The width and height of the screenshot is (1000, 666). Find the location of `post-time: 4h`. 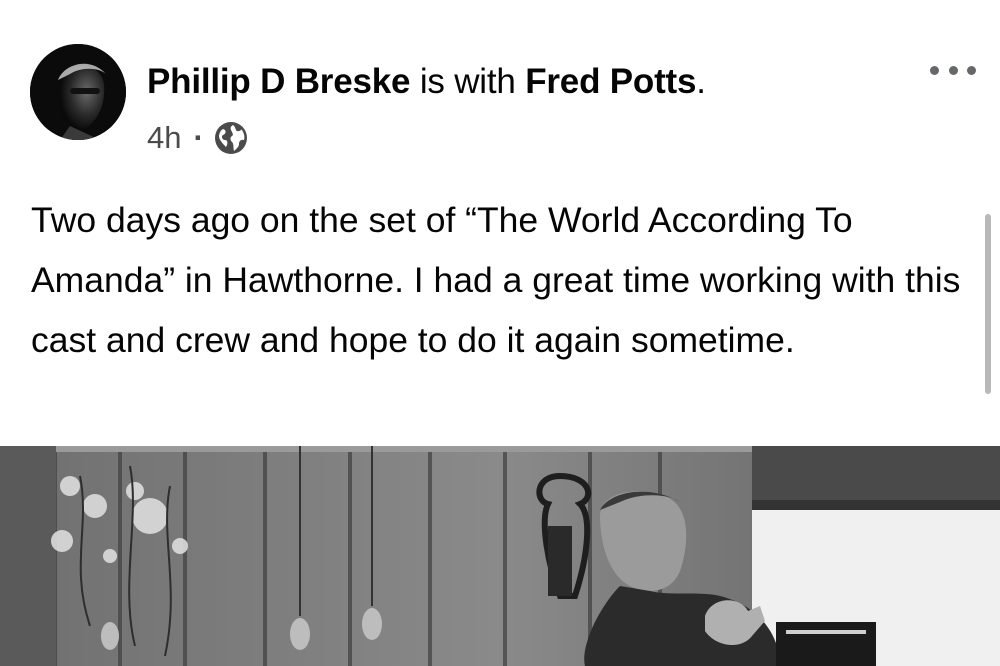

post-time: 4h is located at coordinates (164, 138).